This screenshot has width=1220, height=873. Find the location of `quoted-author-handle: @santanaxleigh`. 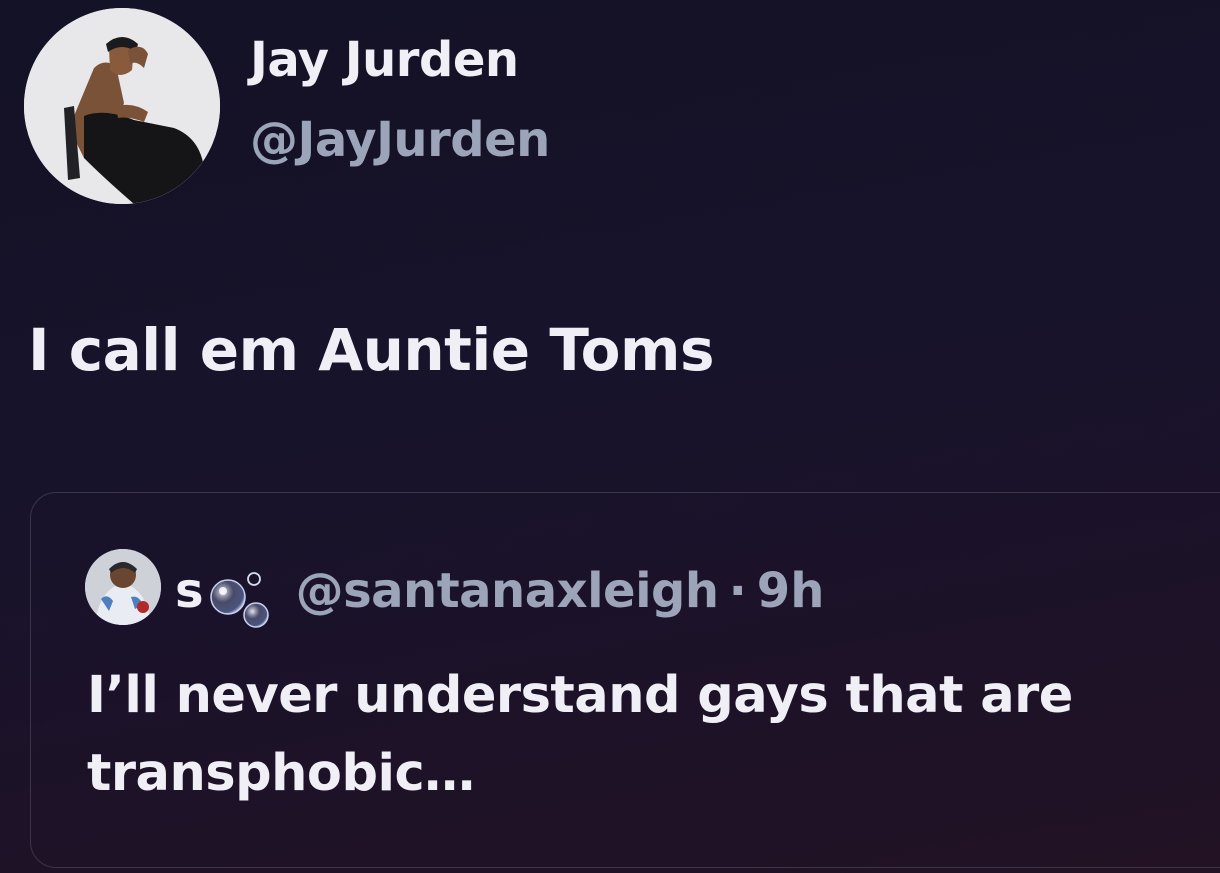

quoted-author-handle: @santanaxleigh is located at coordinates (507, 591).